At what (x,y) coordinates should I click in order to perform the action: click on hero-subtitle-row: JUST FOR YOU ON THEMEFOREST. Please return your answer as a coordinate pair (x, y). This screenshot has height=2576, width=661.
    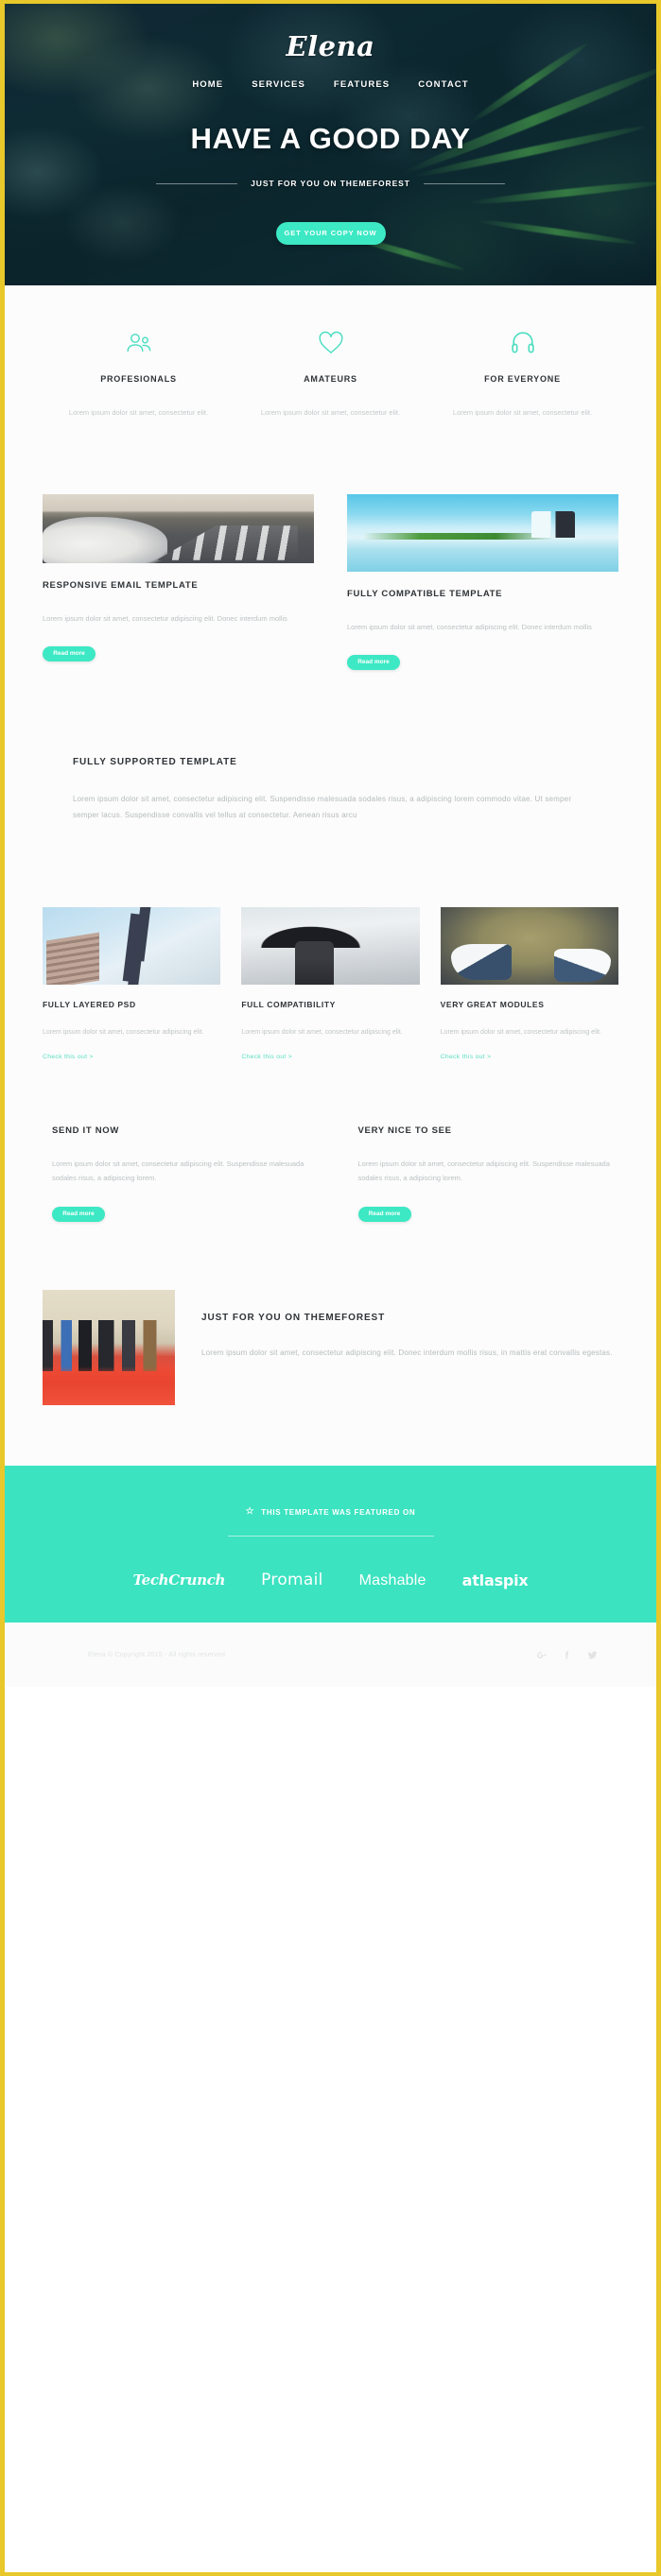
    Looking at the image, I should click on (330, 183).